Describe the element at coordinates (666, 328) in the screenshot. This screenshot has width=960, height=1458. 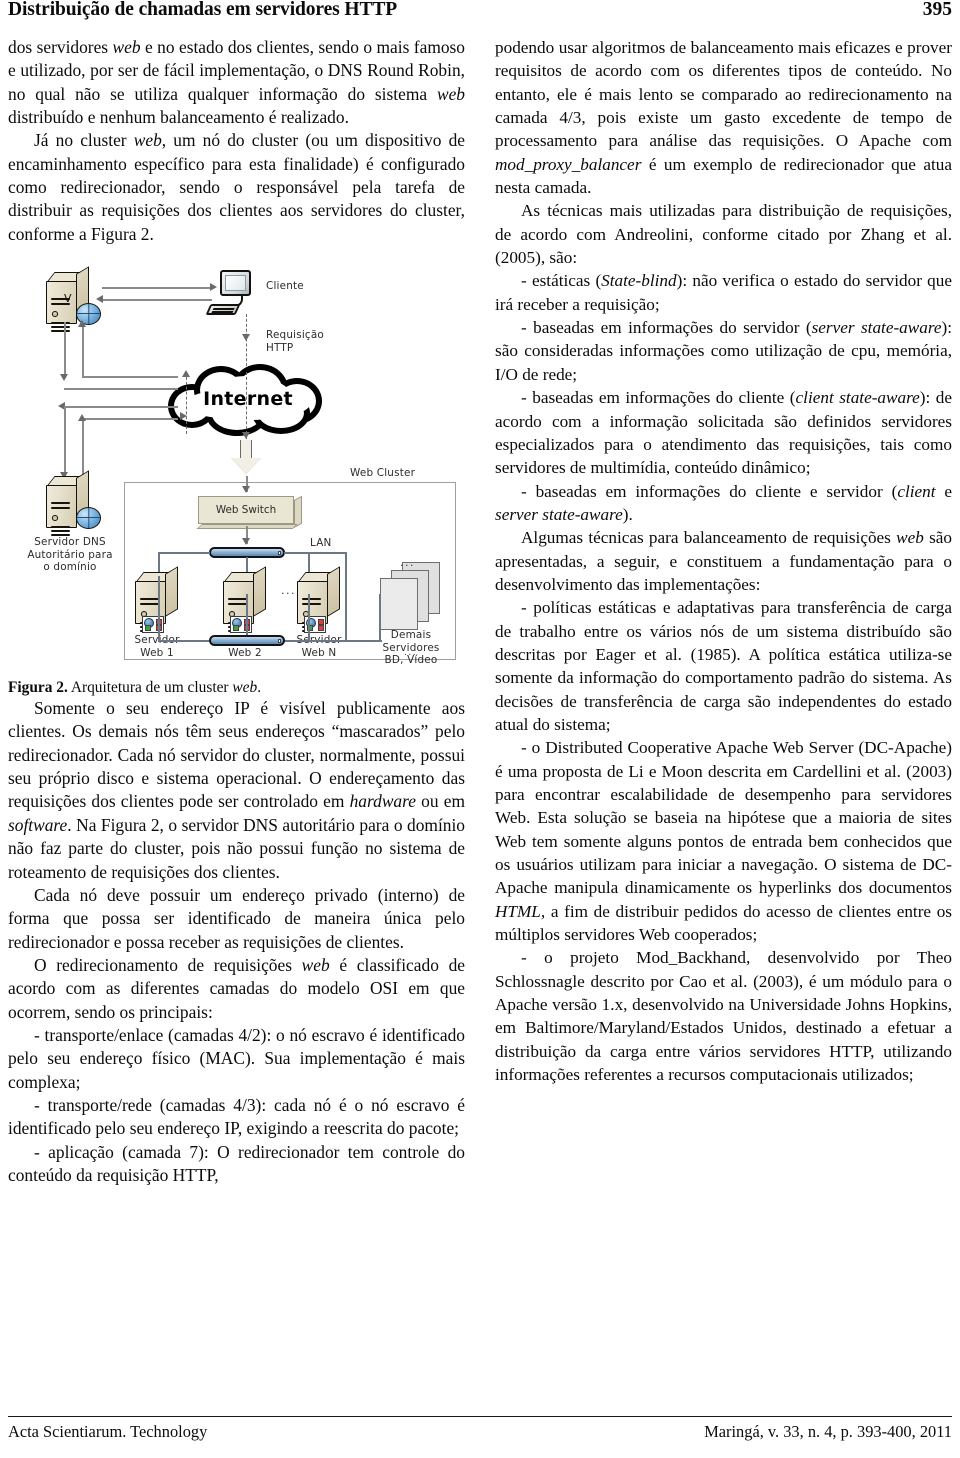
I see `body-text: - baseadas em informações do servidor (` at that location.